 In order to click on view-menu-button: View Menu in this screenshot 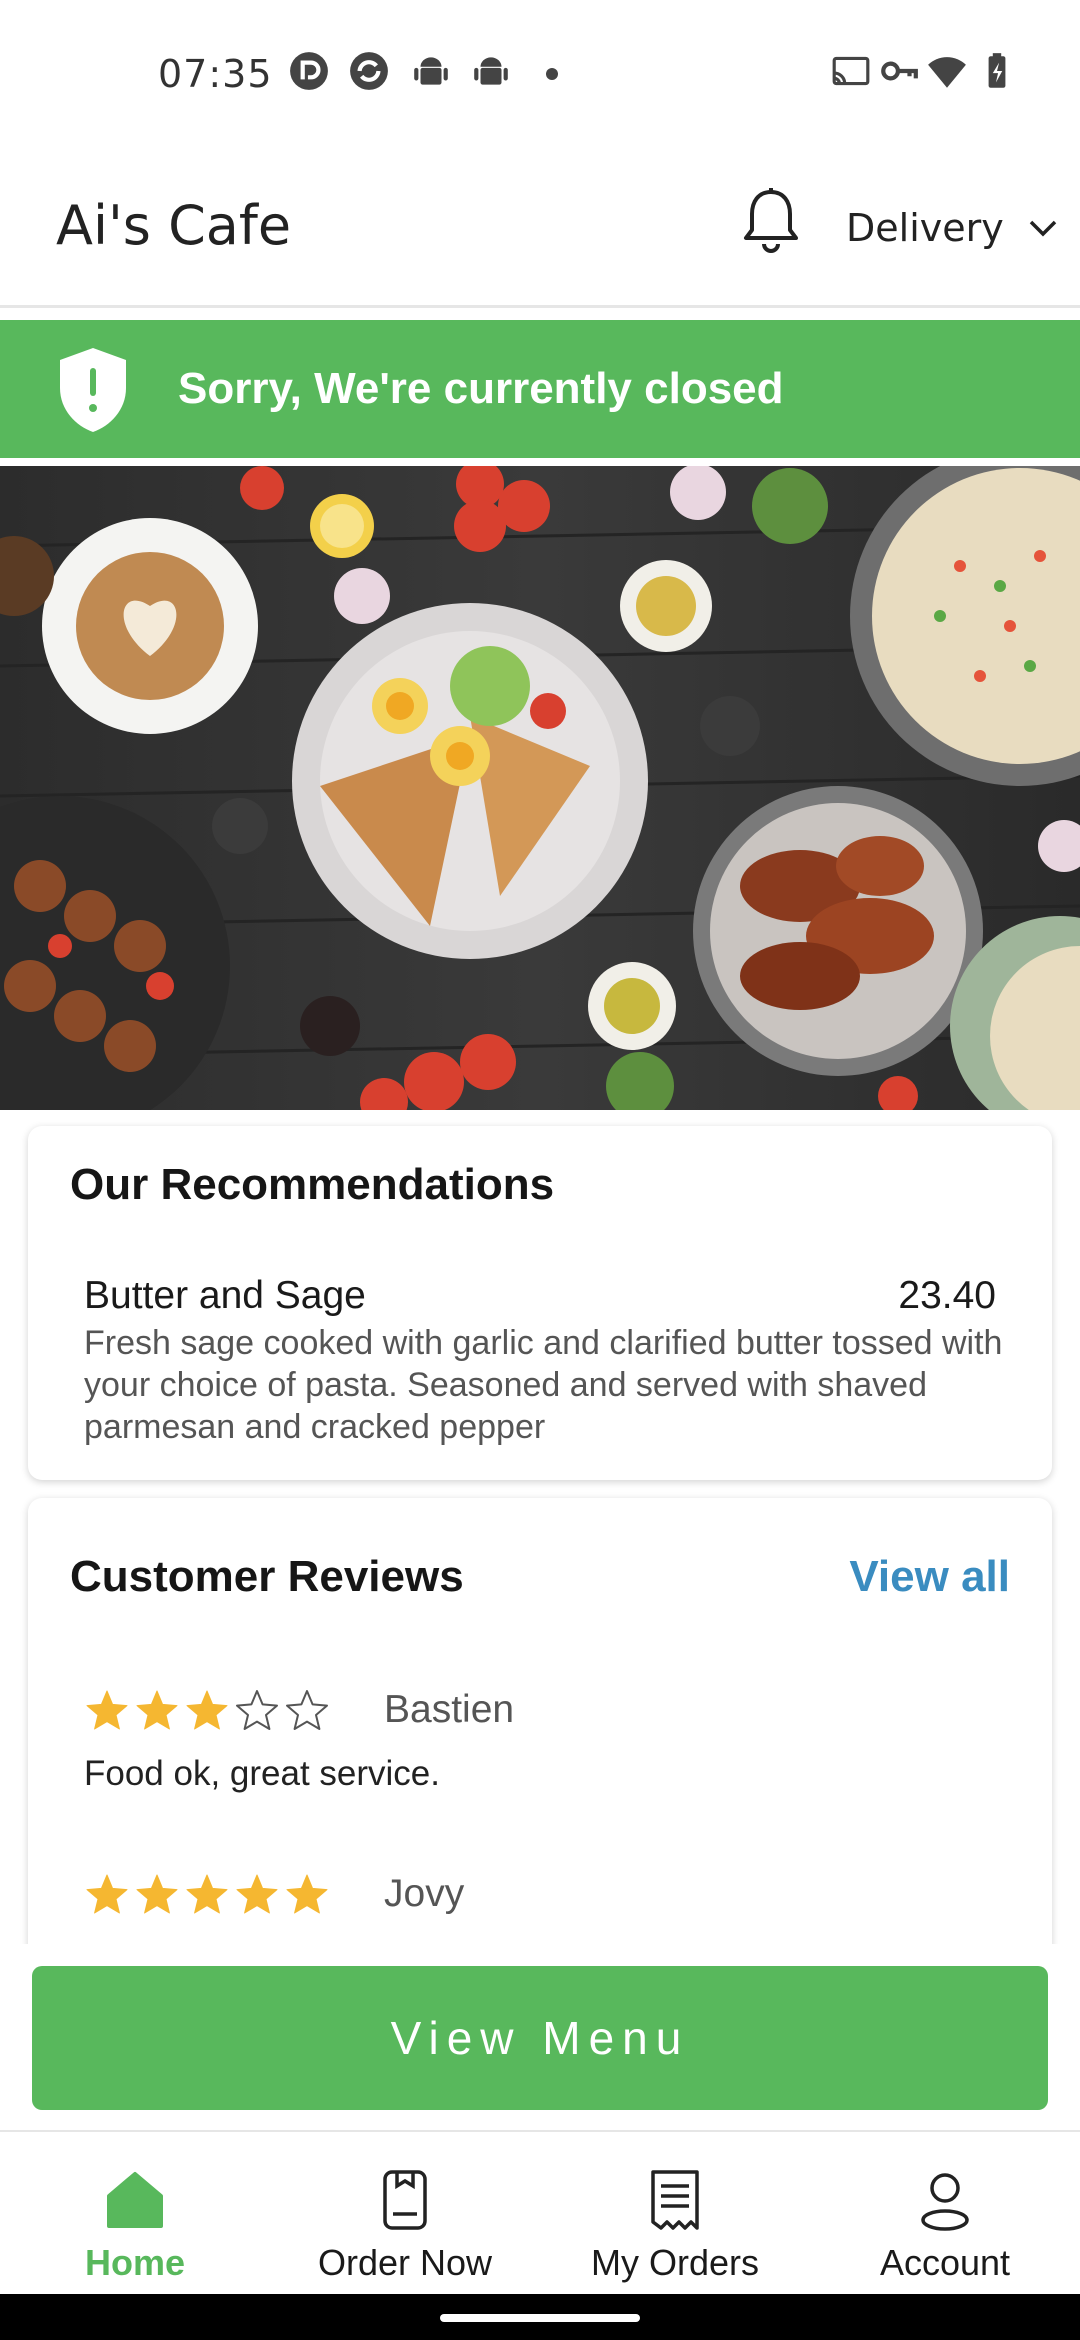, I will do `click(540, 2038)`.